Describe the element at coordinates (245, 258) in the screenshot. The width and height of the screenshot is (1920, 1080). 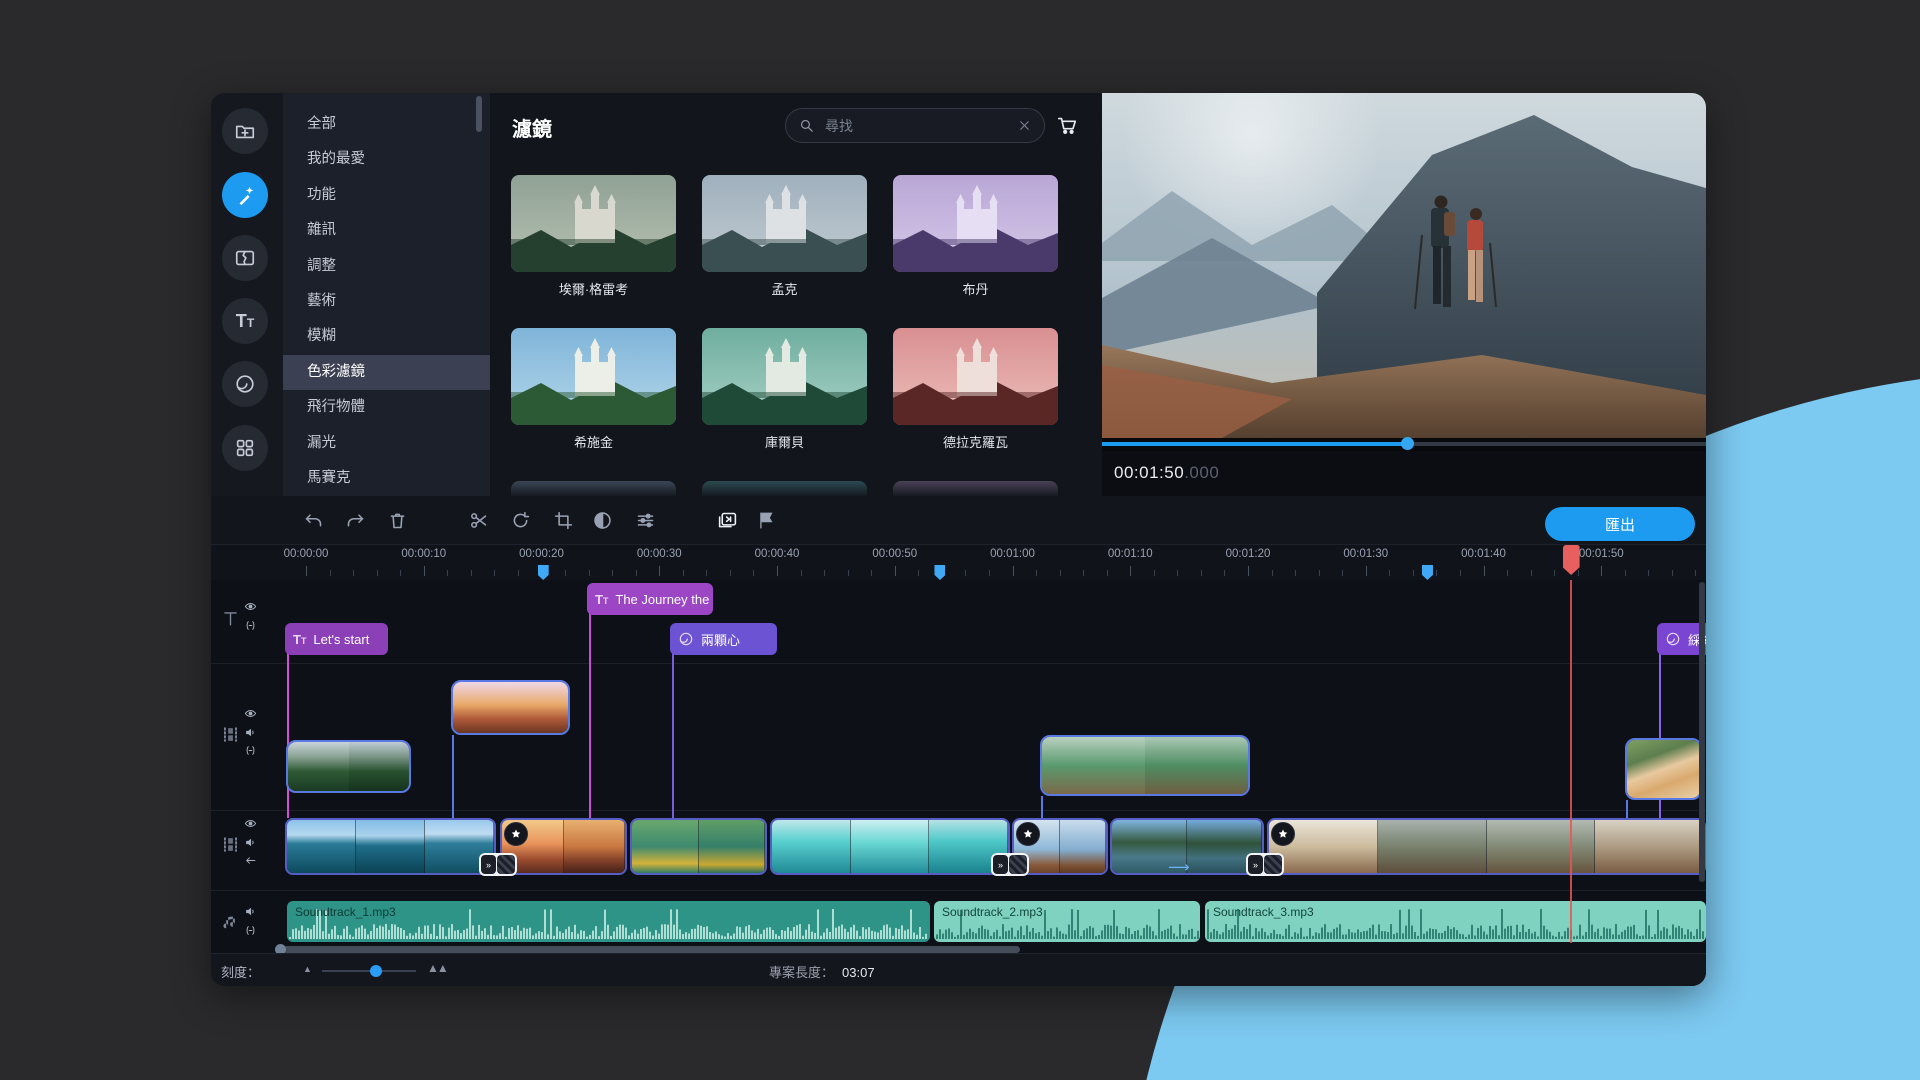
I see `rail-transitions-button` at that location.